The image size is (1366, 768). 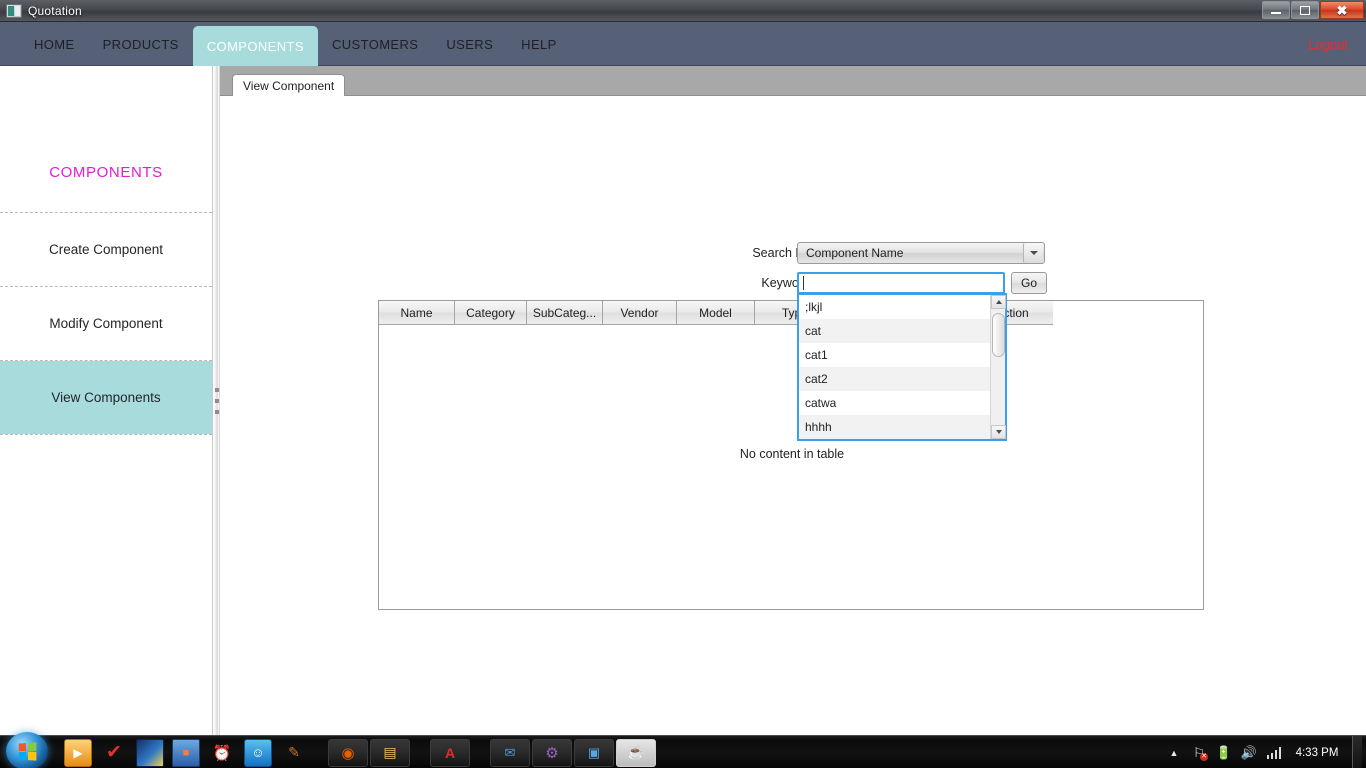 I want to click on picture-icon, so click(x=150, y=752).